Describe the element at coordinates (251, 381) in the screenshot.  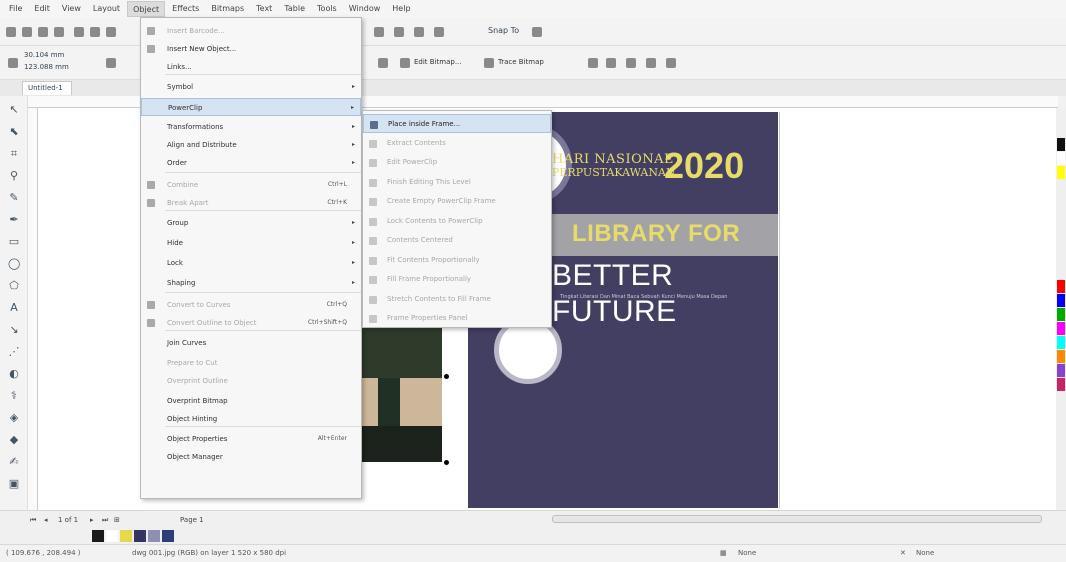
I see `object-menu-item: Overprint Outline` at that location.